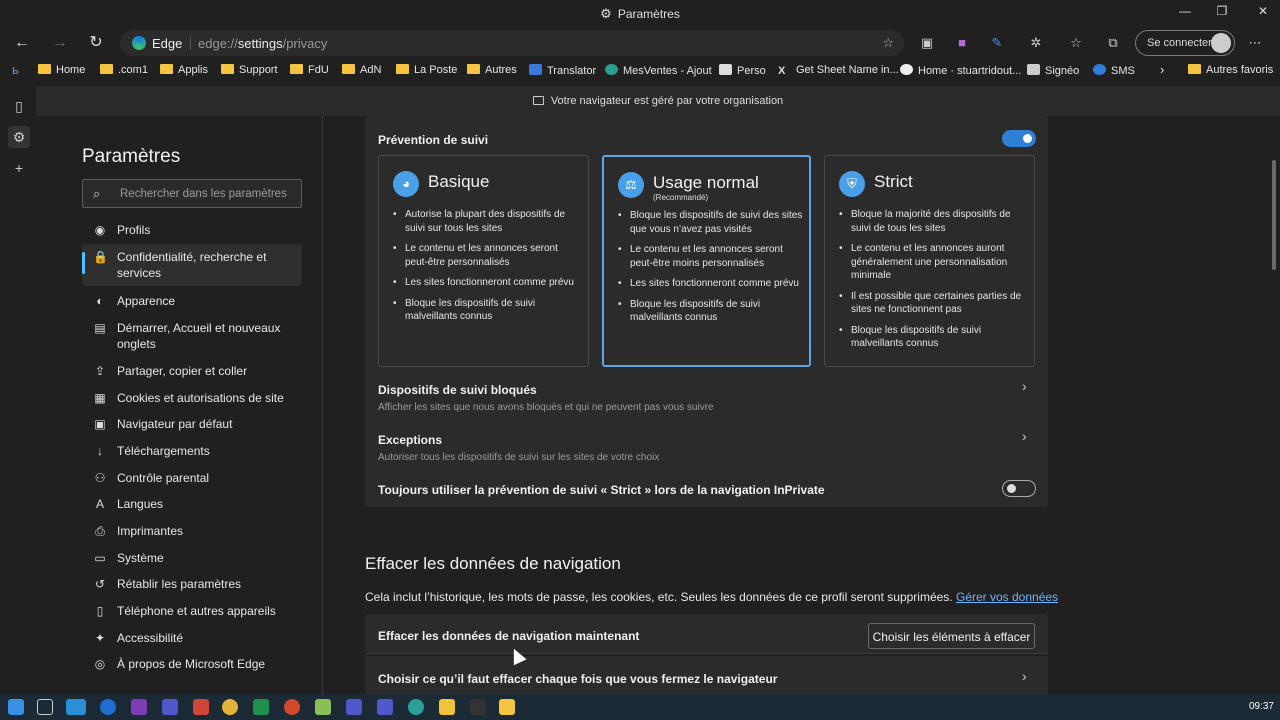 The width and height of the screenshot is (1280, 720). I want to click on bookmark-adn: AdN, so click(361, 70).